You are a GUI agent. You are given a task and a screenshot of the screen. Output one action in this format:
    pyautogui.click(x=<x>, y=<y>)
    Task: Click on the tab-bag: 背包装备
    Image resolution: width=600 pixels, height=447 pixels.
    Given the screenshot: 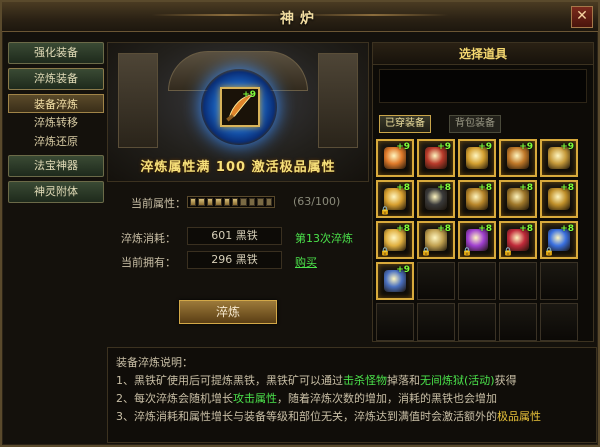 What is the action you would take?
    pyautogui.click(x=475, y=124)
    